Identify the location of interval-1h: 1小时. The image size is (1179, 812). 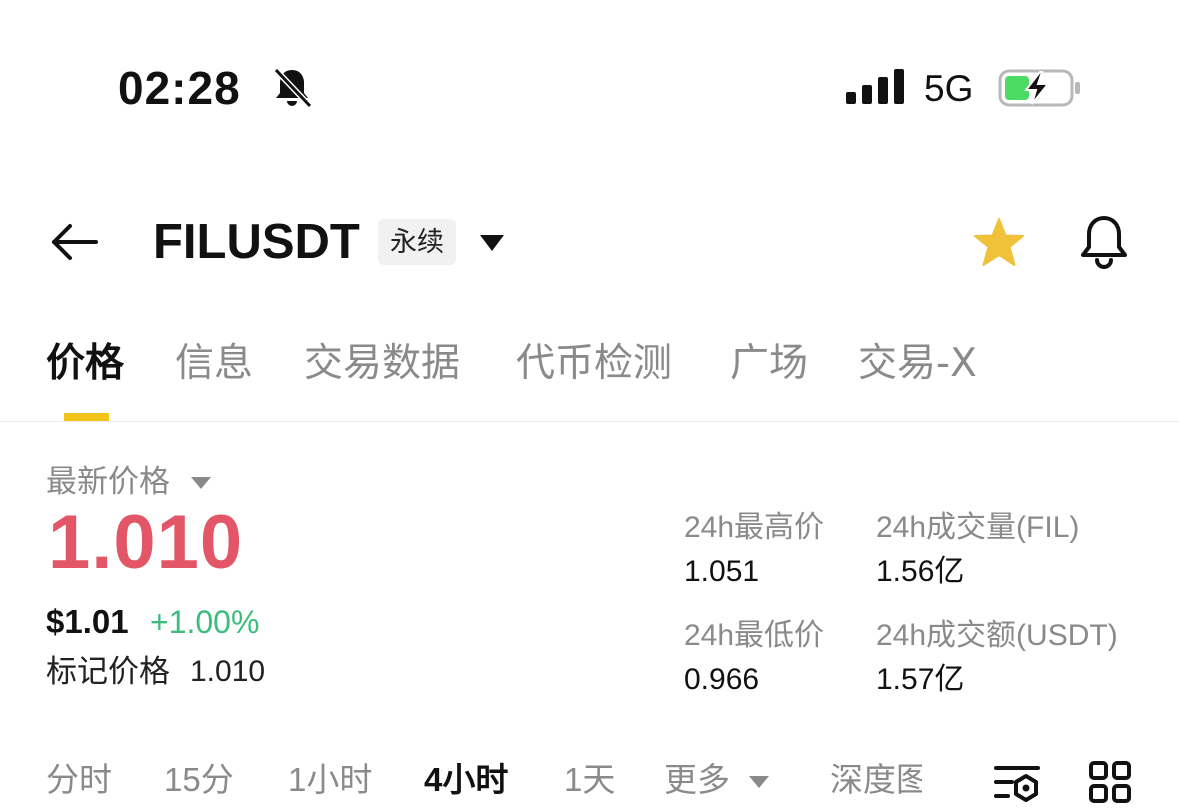
(330, 780).